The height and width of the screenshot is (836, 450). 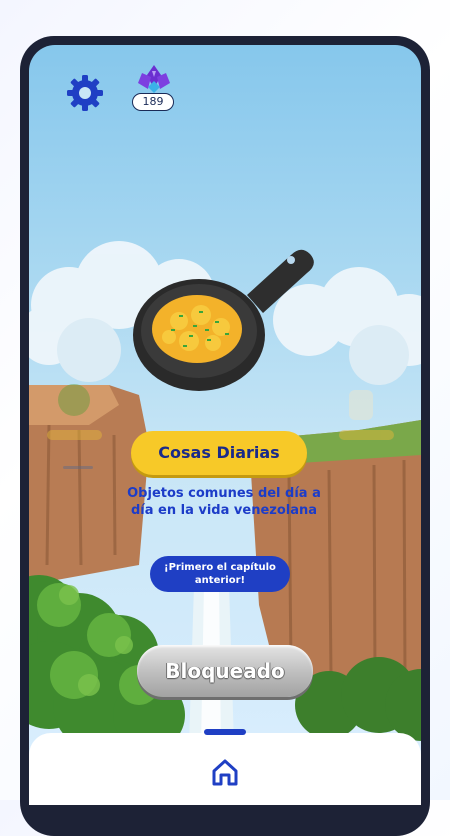 What do you see at coordinates (153, 102) in the screenshot?
I see `gem-count: 189` at bounding box center [153, 102].